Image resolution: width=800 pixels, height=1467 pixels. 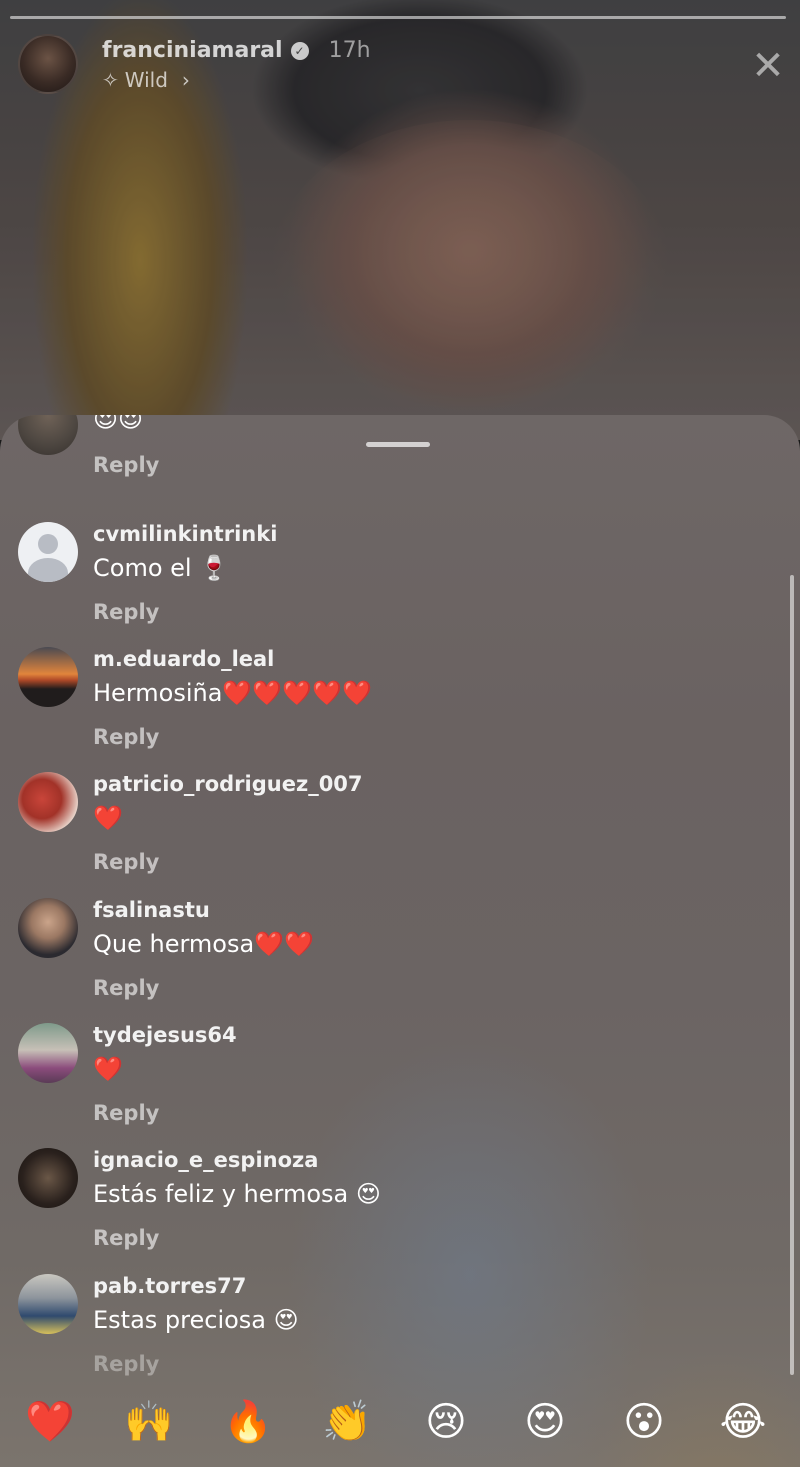 I want to click on heart-reaction-icon: ❤️, so click(x=50, y=1422).